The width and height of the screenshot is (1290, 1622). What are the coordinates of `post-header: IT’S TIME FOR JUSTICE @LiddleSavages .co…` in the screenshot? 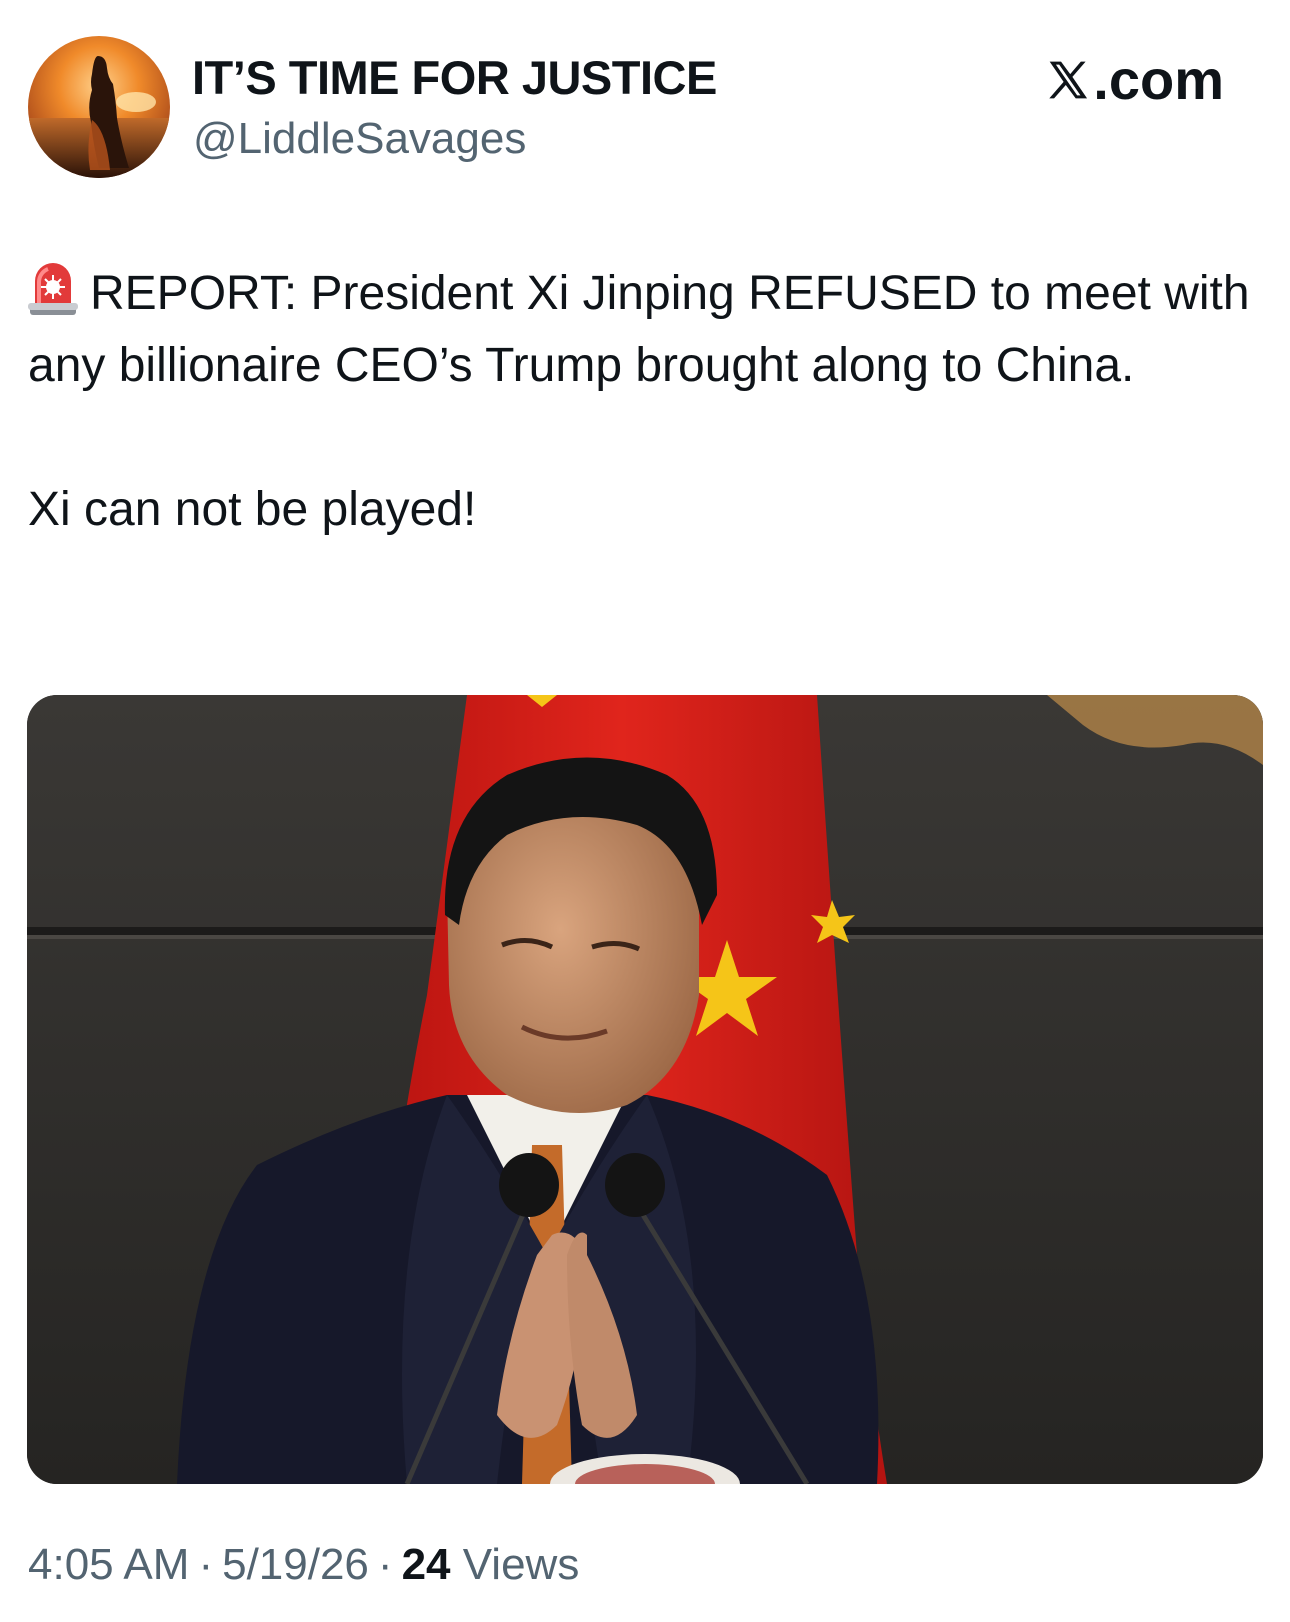 It's located at (645, 100).